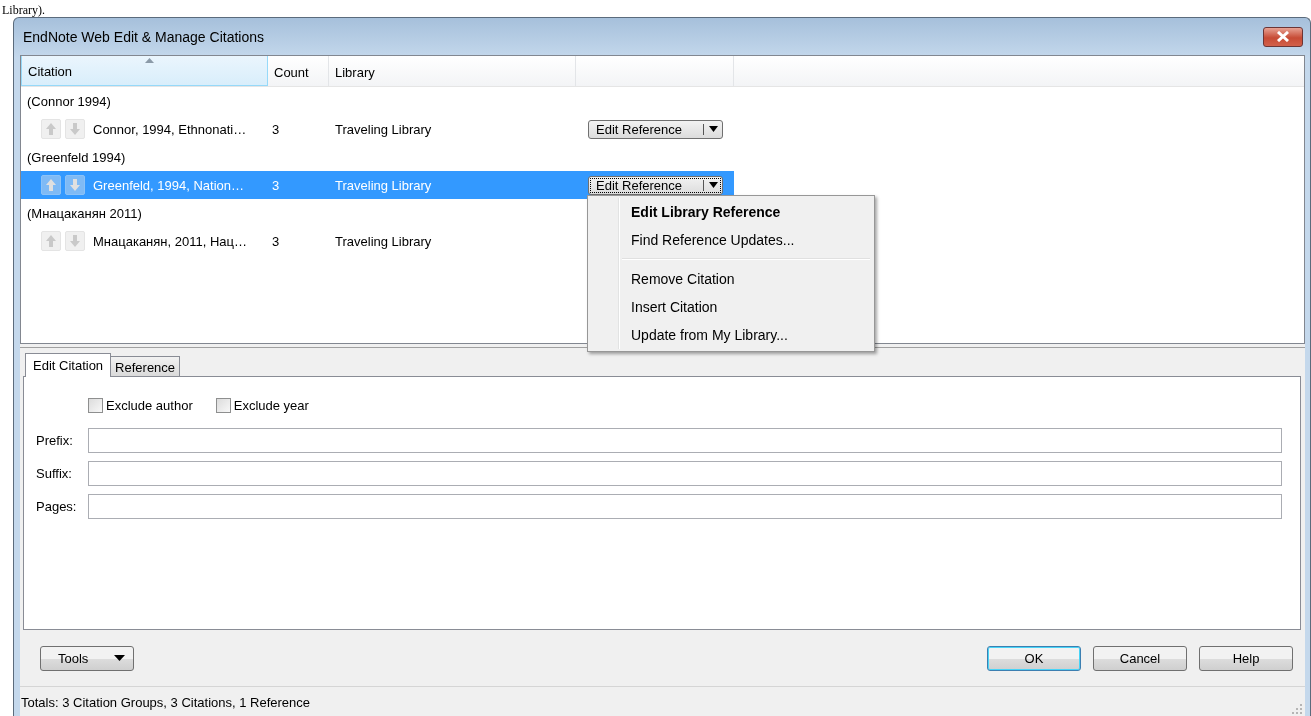  What do you see at coordinates (1034, 658) in the screenshot?
I see `dialog-button: OK` at bounding box center [1034, 658].